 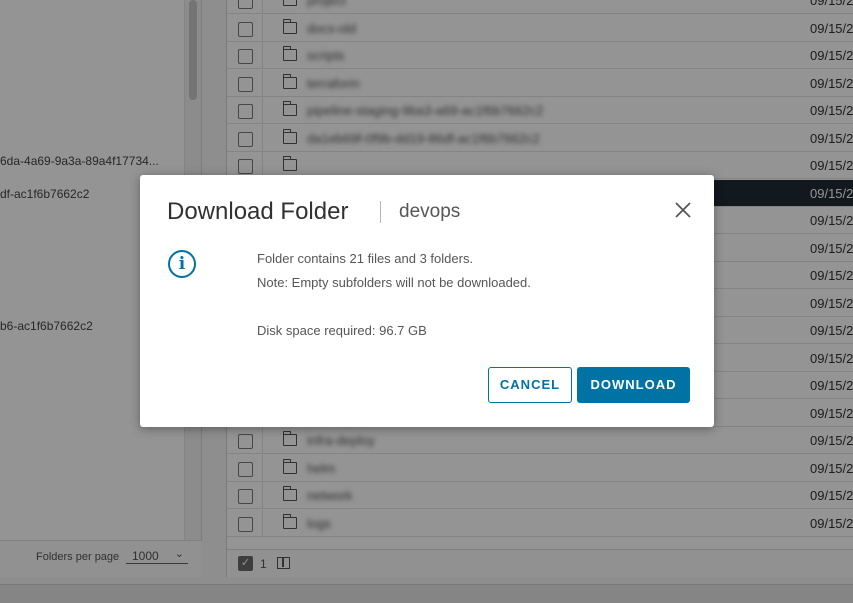 I want to click on cancel-button: CANCEL, so click(x=530, y=385).